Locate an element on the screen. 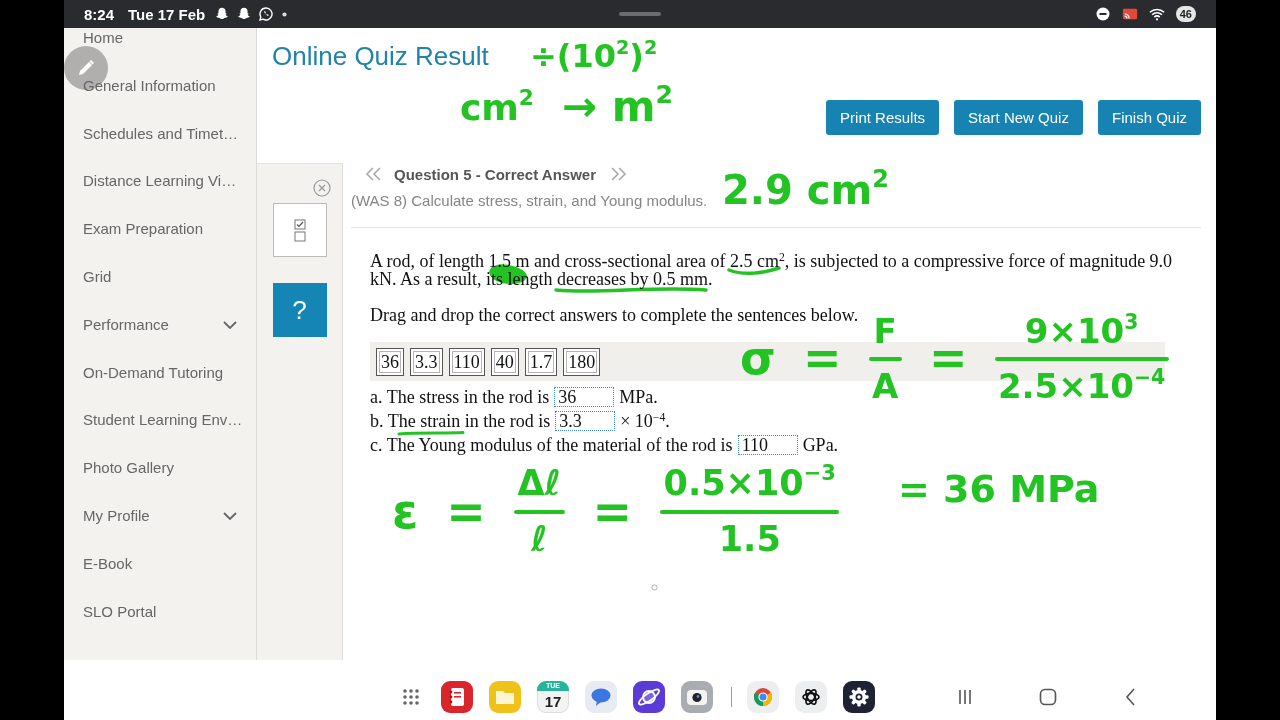 This screenshot has height=720, width=1280. sidebar-item: Exam Preparation is located at coordinates (160, 229).